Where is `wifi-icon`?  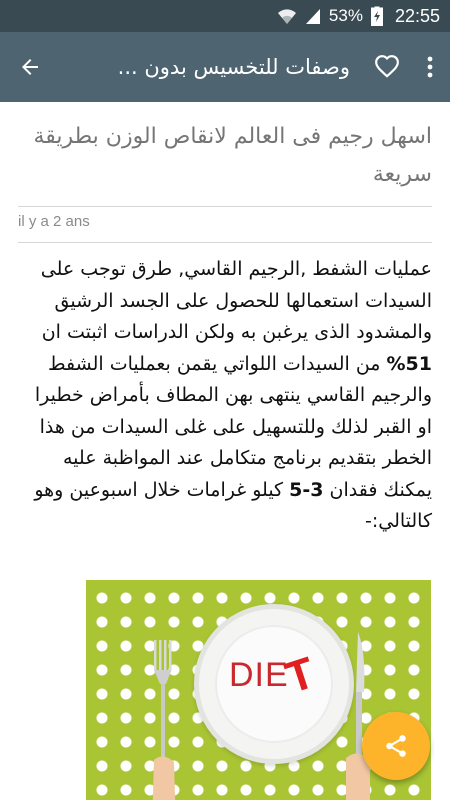
wifi-icon is located at coordinates (287, 16).